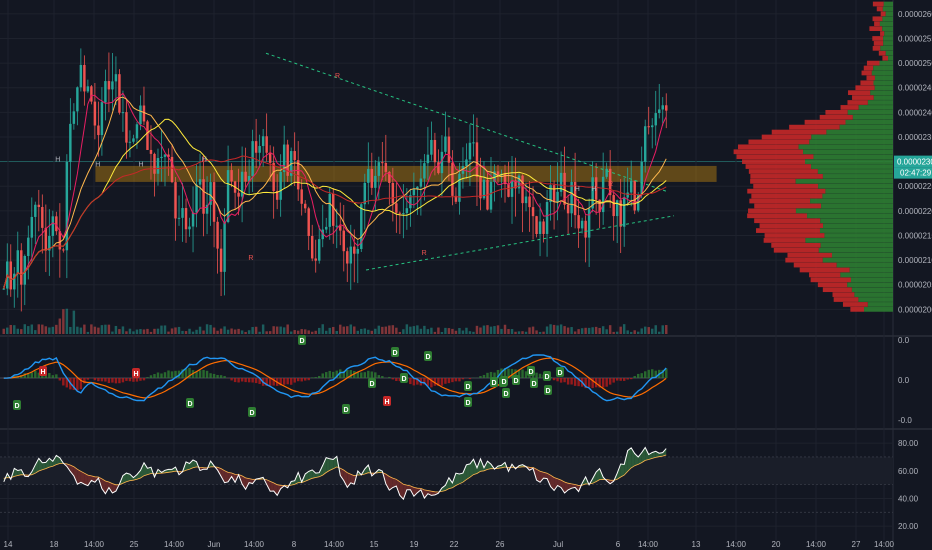  Describe the element at coordinates (424, 253) in the screenshot. I see `signal-marker: R` at that location.